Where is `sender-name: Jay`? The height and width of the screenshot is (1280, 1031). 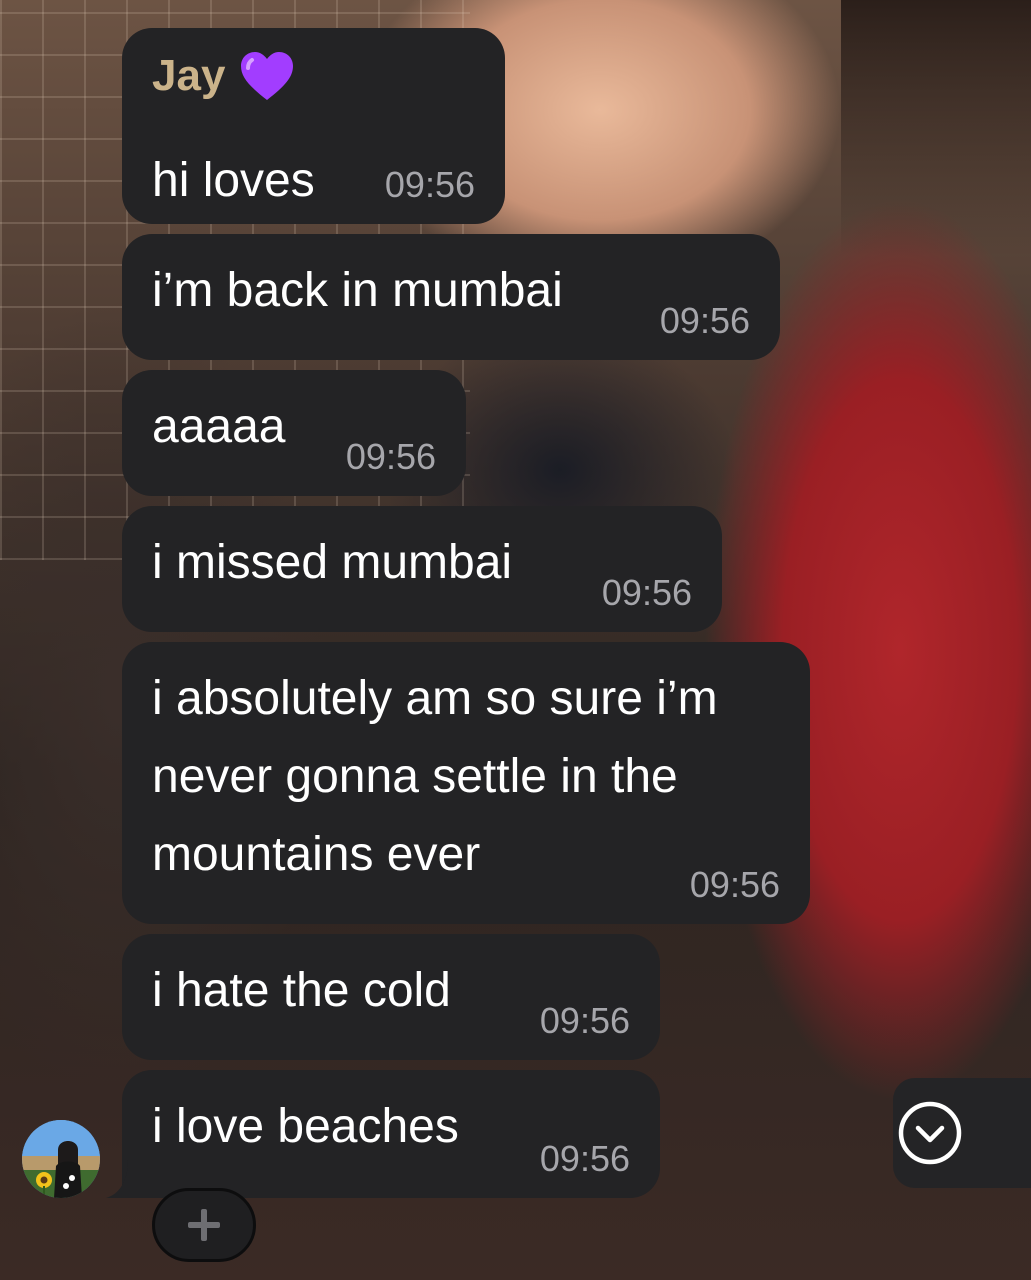 sender-name: Jay is located at coordinates (188, 76).